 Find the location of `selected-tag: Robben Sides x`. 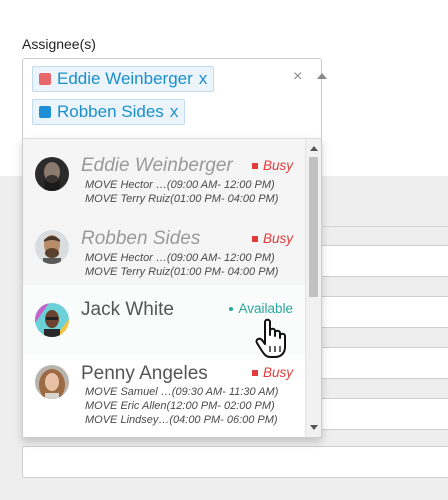

selected-tag: Robben Sides x is located at coordinates (109, 112).